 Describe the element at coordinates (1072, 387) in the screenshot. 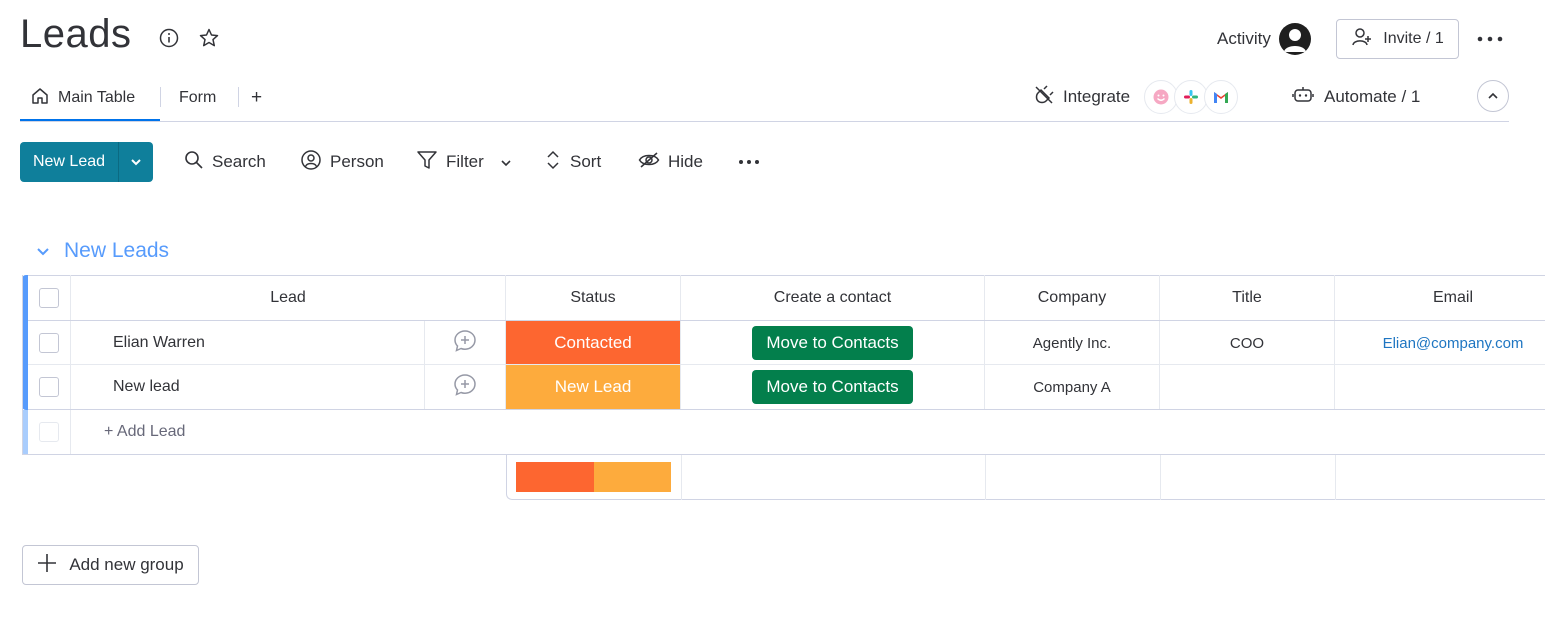

I see `company-cell: Company A` at that location.